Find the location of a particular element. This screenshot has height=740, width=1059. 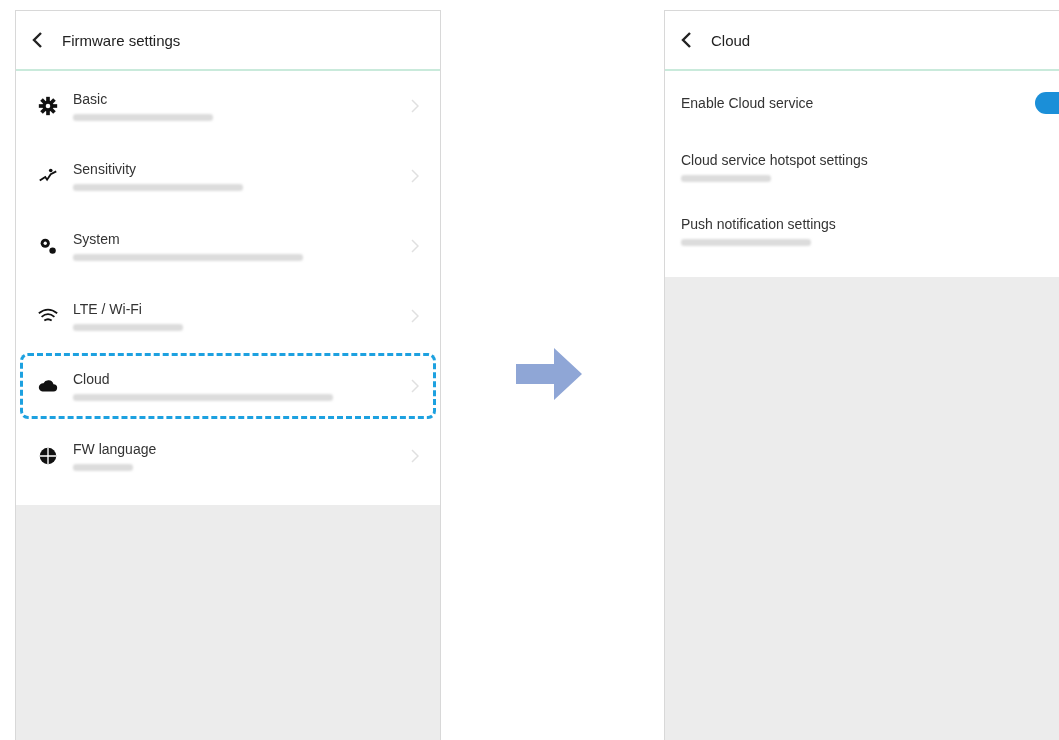

item-label: Sensitivity is located at coordinates (105, 169).